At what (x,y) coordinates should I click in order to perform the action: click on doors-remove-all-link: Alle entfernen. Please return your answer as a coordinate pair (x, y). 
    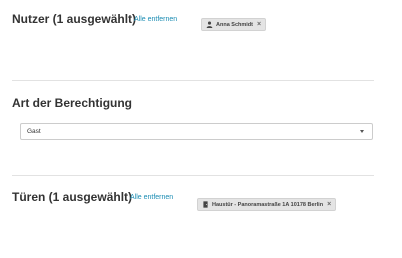
    Looking at the image, I should click on (151, 197).